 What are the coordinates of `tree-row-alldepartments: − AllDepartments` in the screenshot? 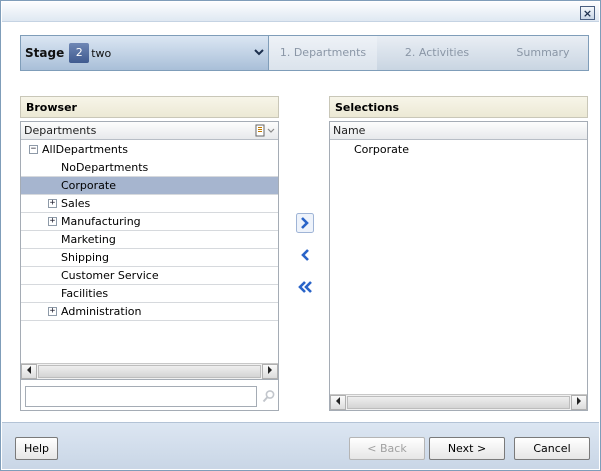 It's located at (149, 150).